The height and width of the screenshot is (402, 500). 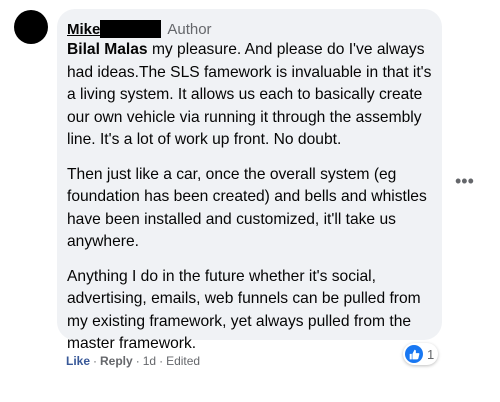 I want to click on redacted-name, so click(x=131, y=29).